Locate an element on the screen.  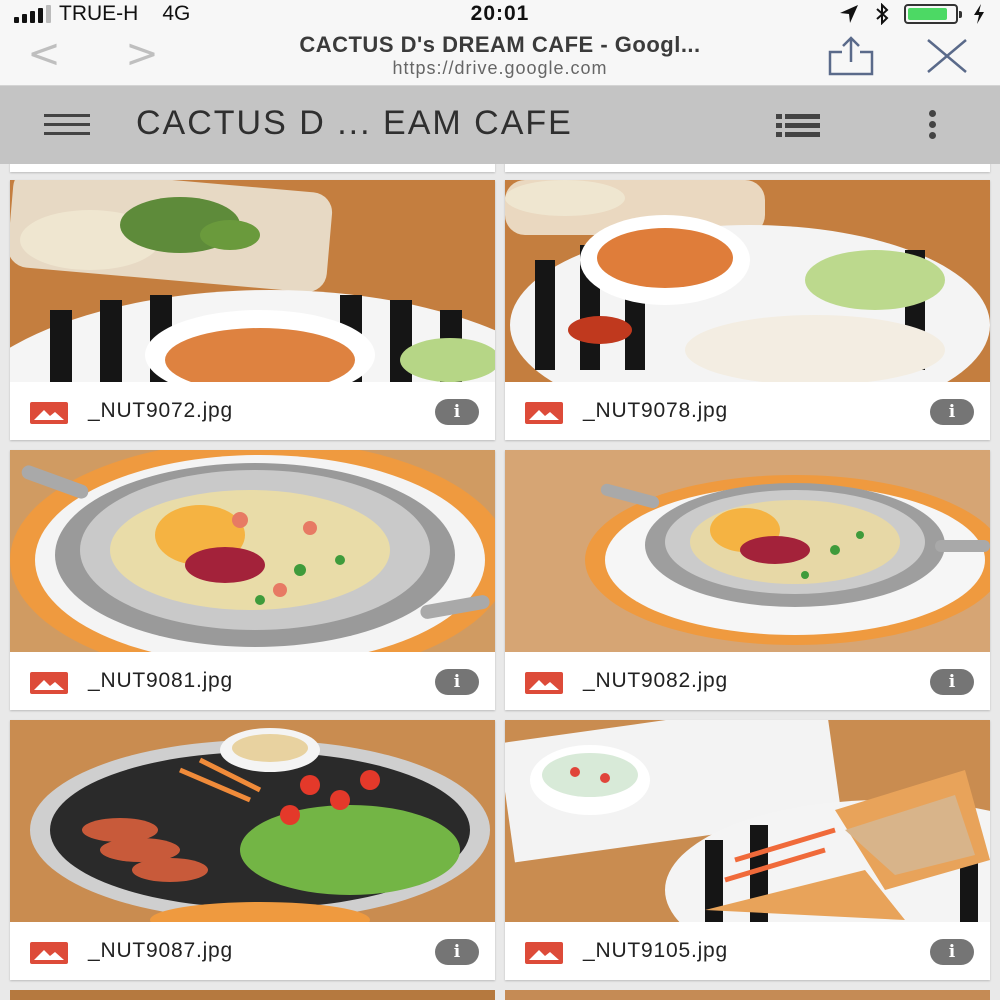
battery-icon is located at coordinates (933, 14).